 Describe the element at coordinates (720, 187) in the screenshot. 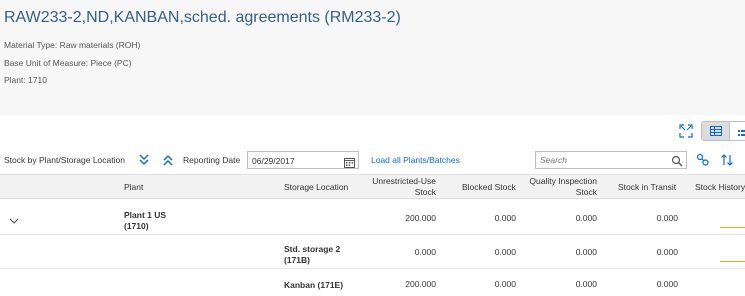

I see `column-header-stock-history: Stock History` at that location.